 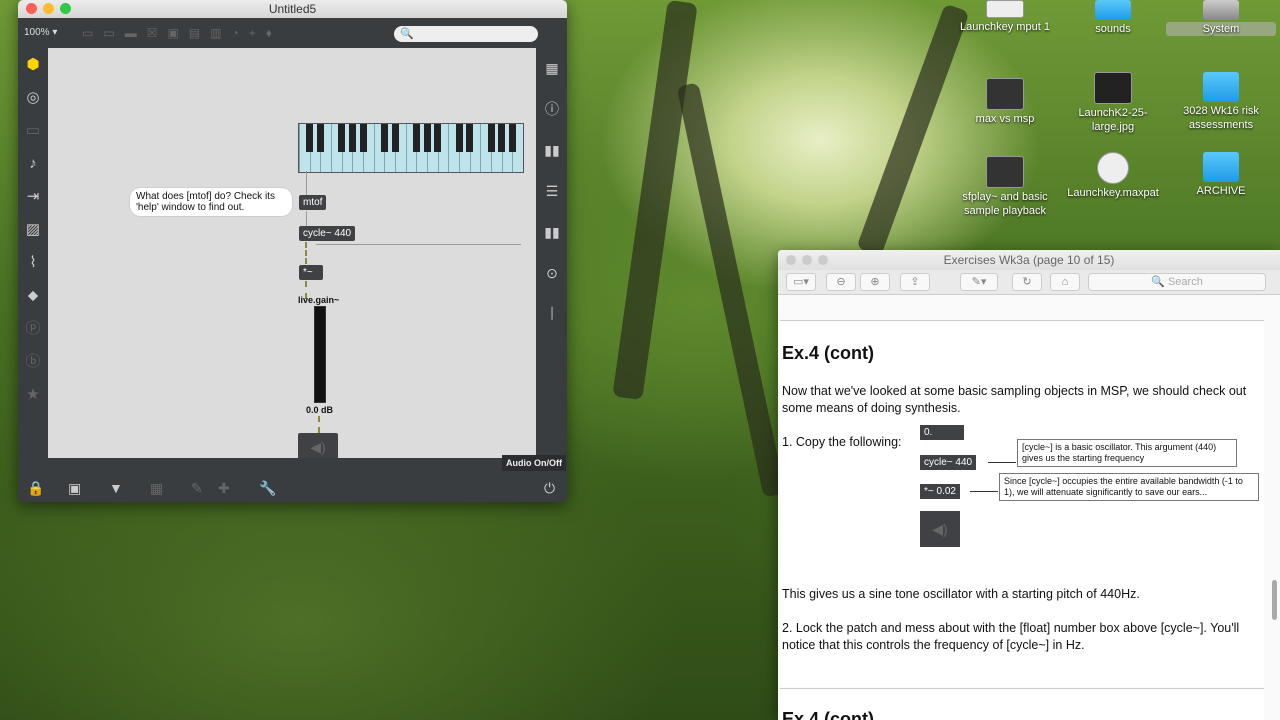 What do you see at coordinates (549, 488) in the screenshot?
I see `power-icon: ⏻` at bounding box center [549, 488].